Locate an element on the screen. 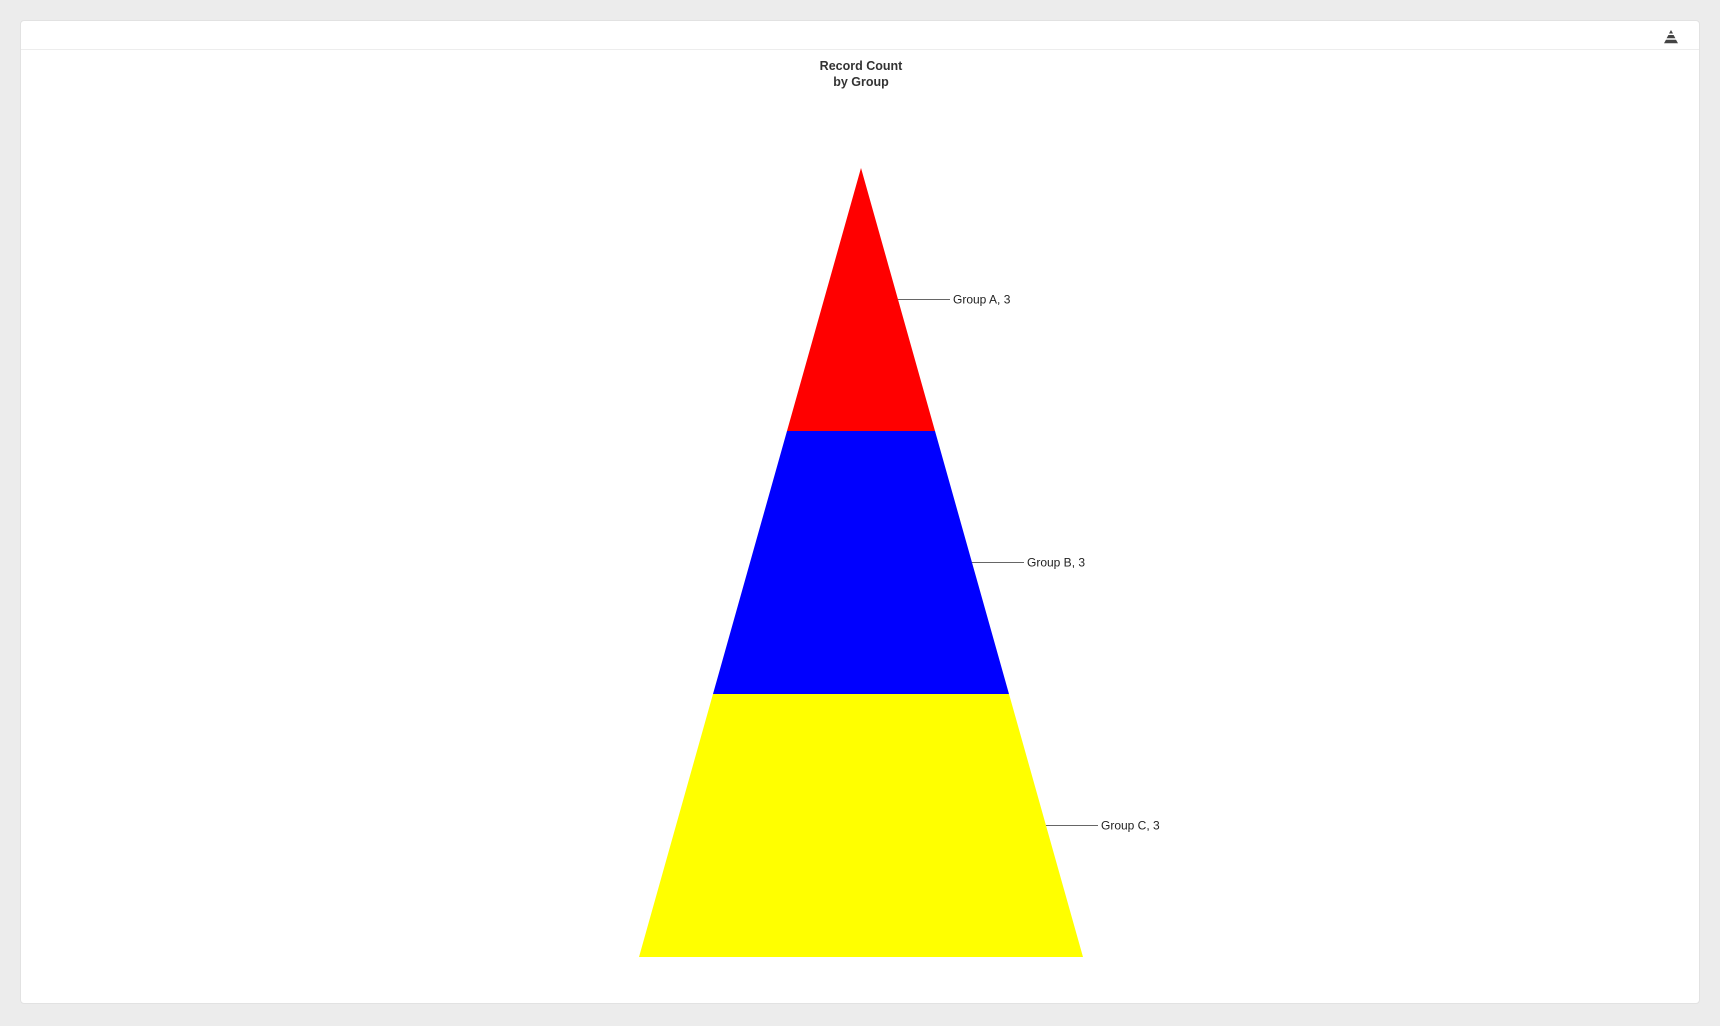  chart-title-line-2: by Group is located at coordinates (861, 82).